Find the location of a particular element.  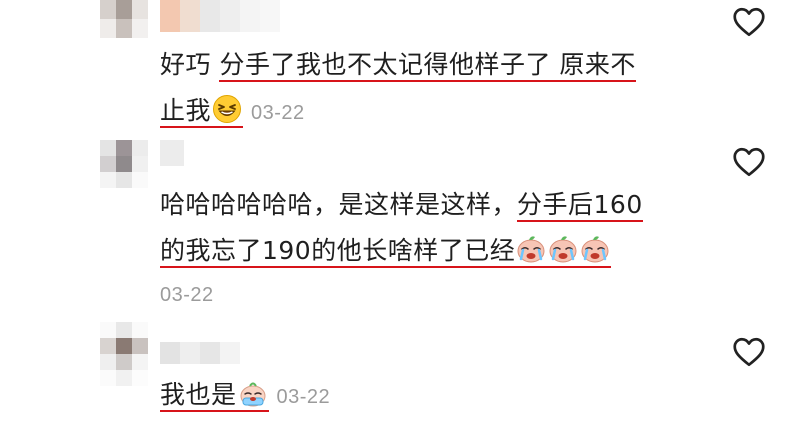

comment-text-plain: 好巧 is located at coordinates (190, 64).